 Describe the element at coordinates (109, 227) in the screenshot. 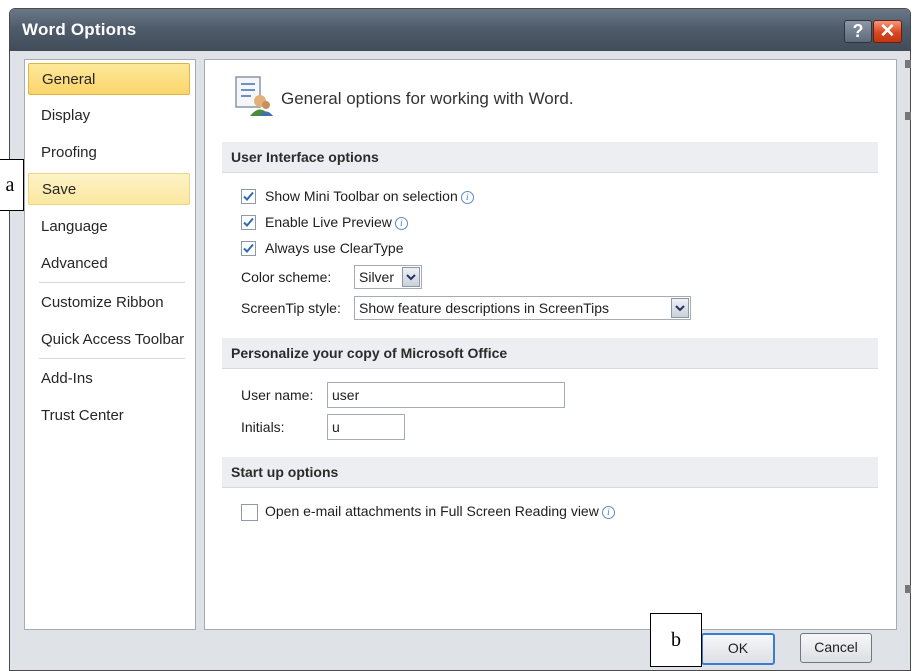

I see `nav-item-language: Language` at that location.